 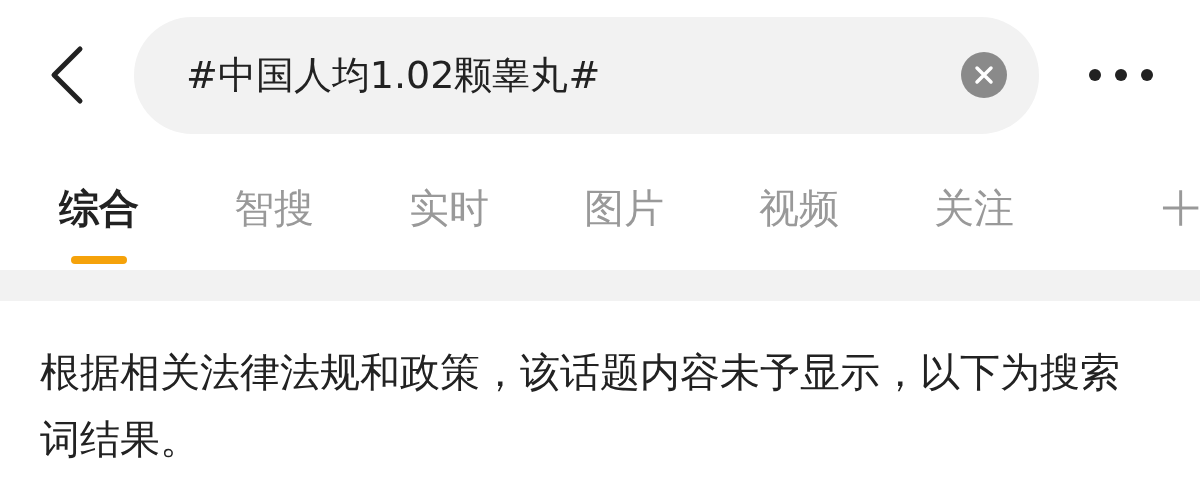 I want to click on search-field: #中国人均1.02颗睾丸#, so click(x=572, y=75).